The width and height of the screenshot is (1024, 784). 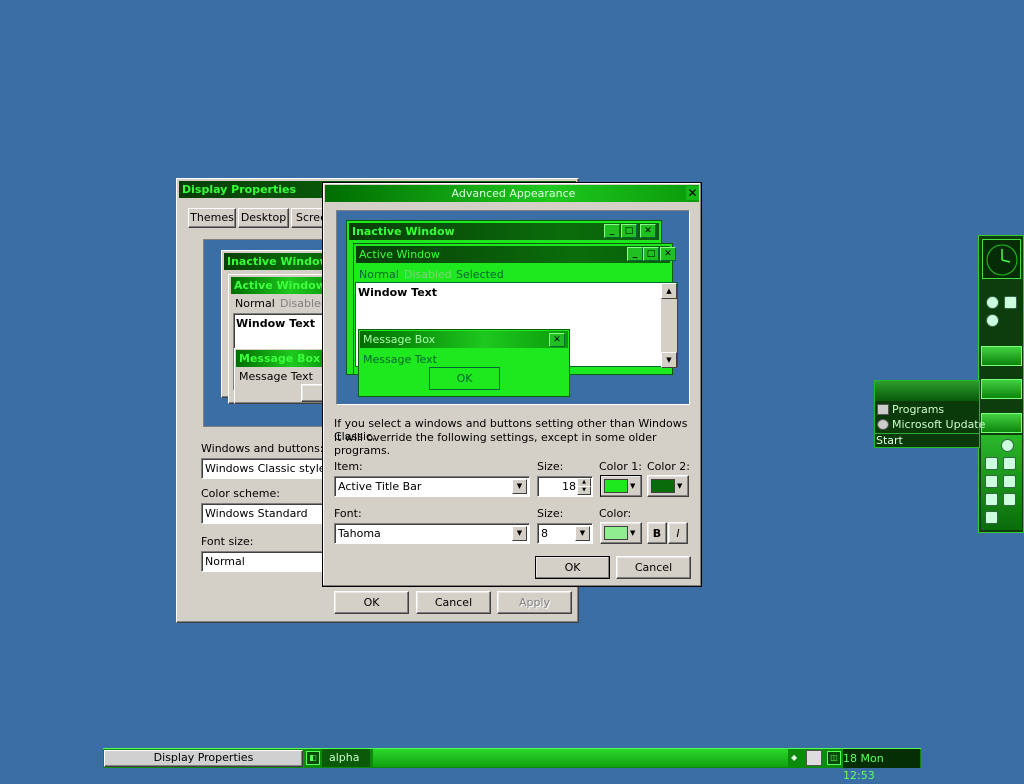 I want to click on preview-msg-title: Message Box, so click(x=282, y=358).